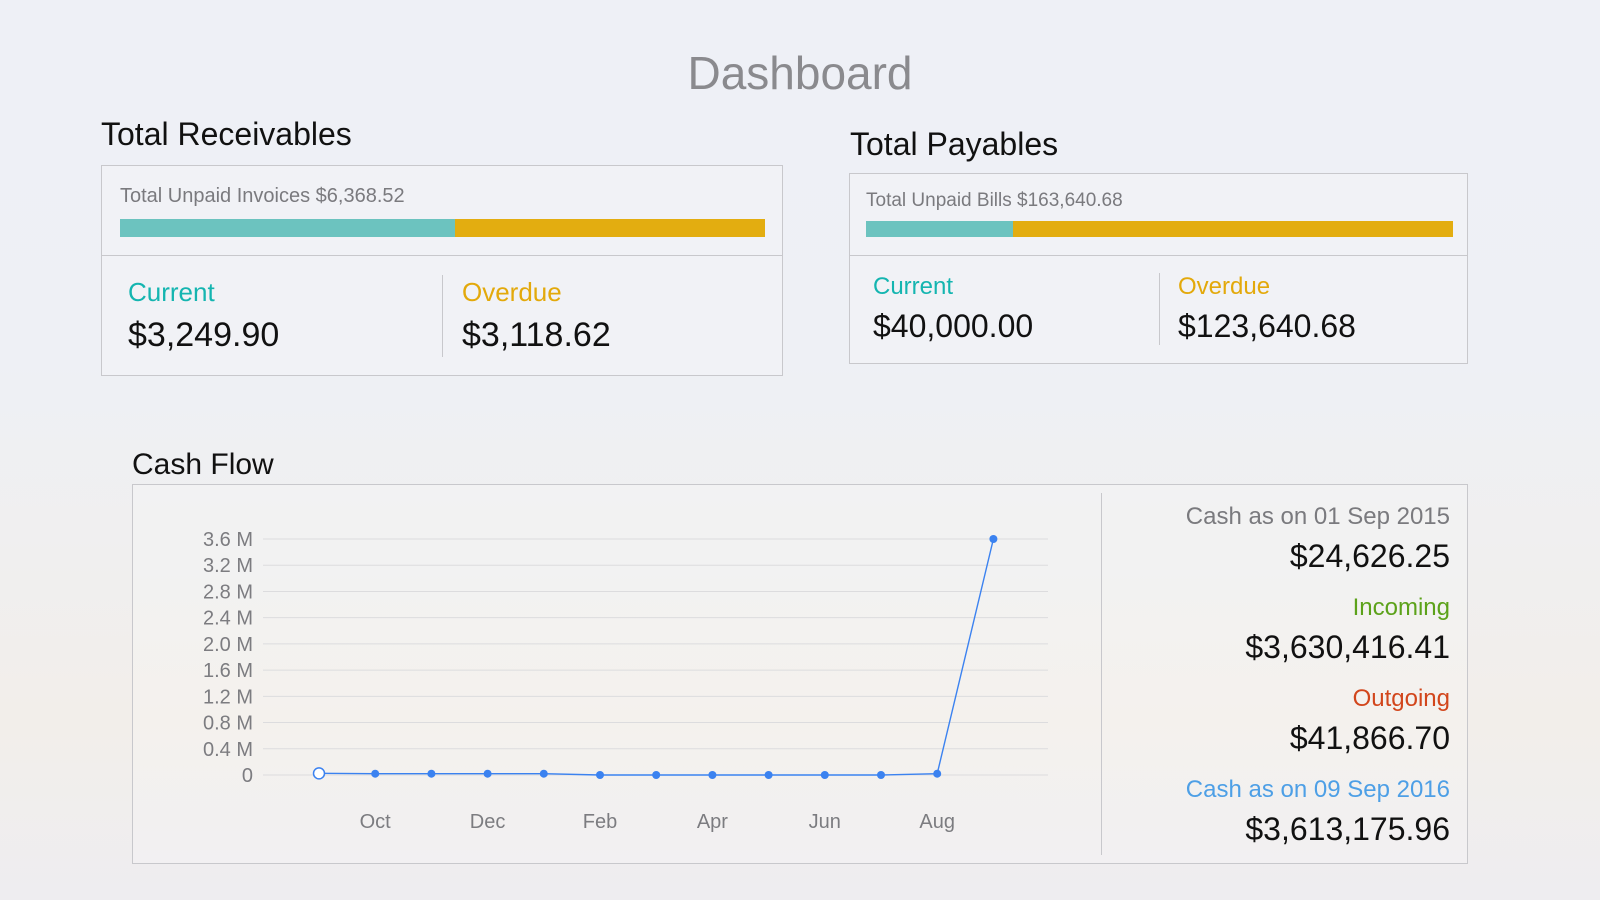 This screenshot has width=1600, height=900. Describe the element at coordinates (656, 657) in the screenshot. I see `cashflow-series-line` at that location.